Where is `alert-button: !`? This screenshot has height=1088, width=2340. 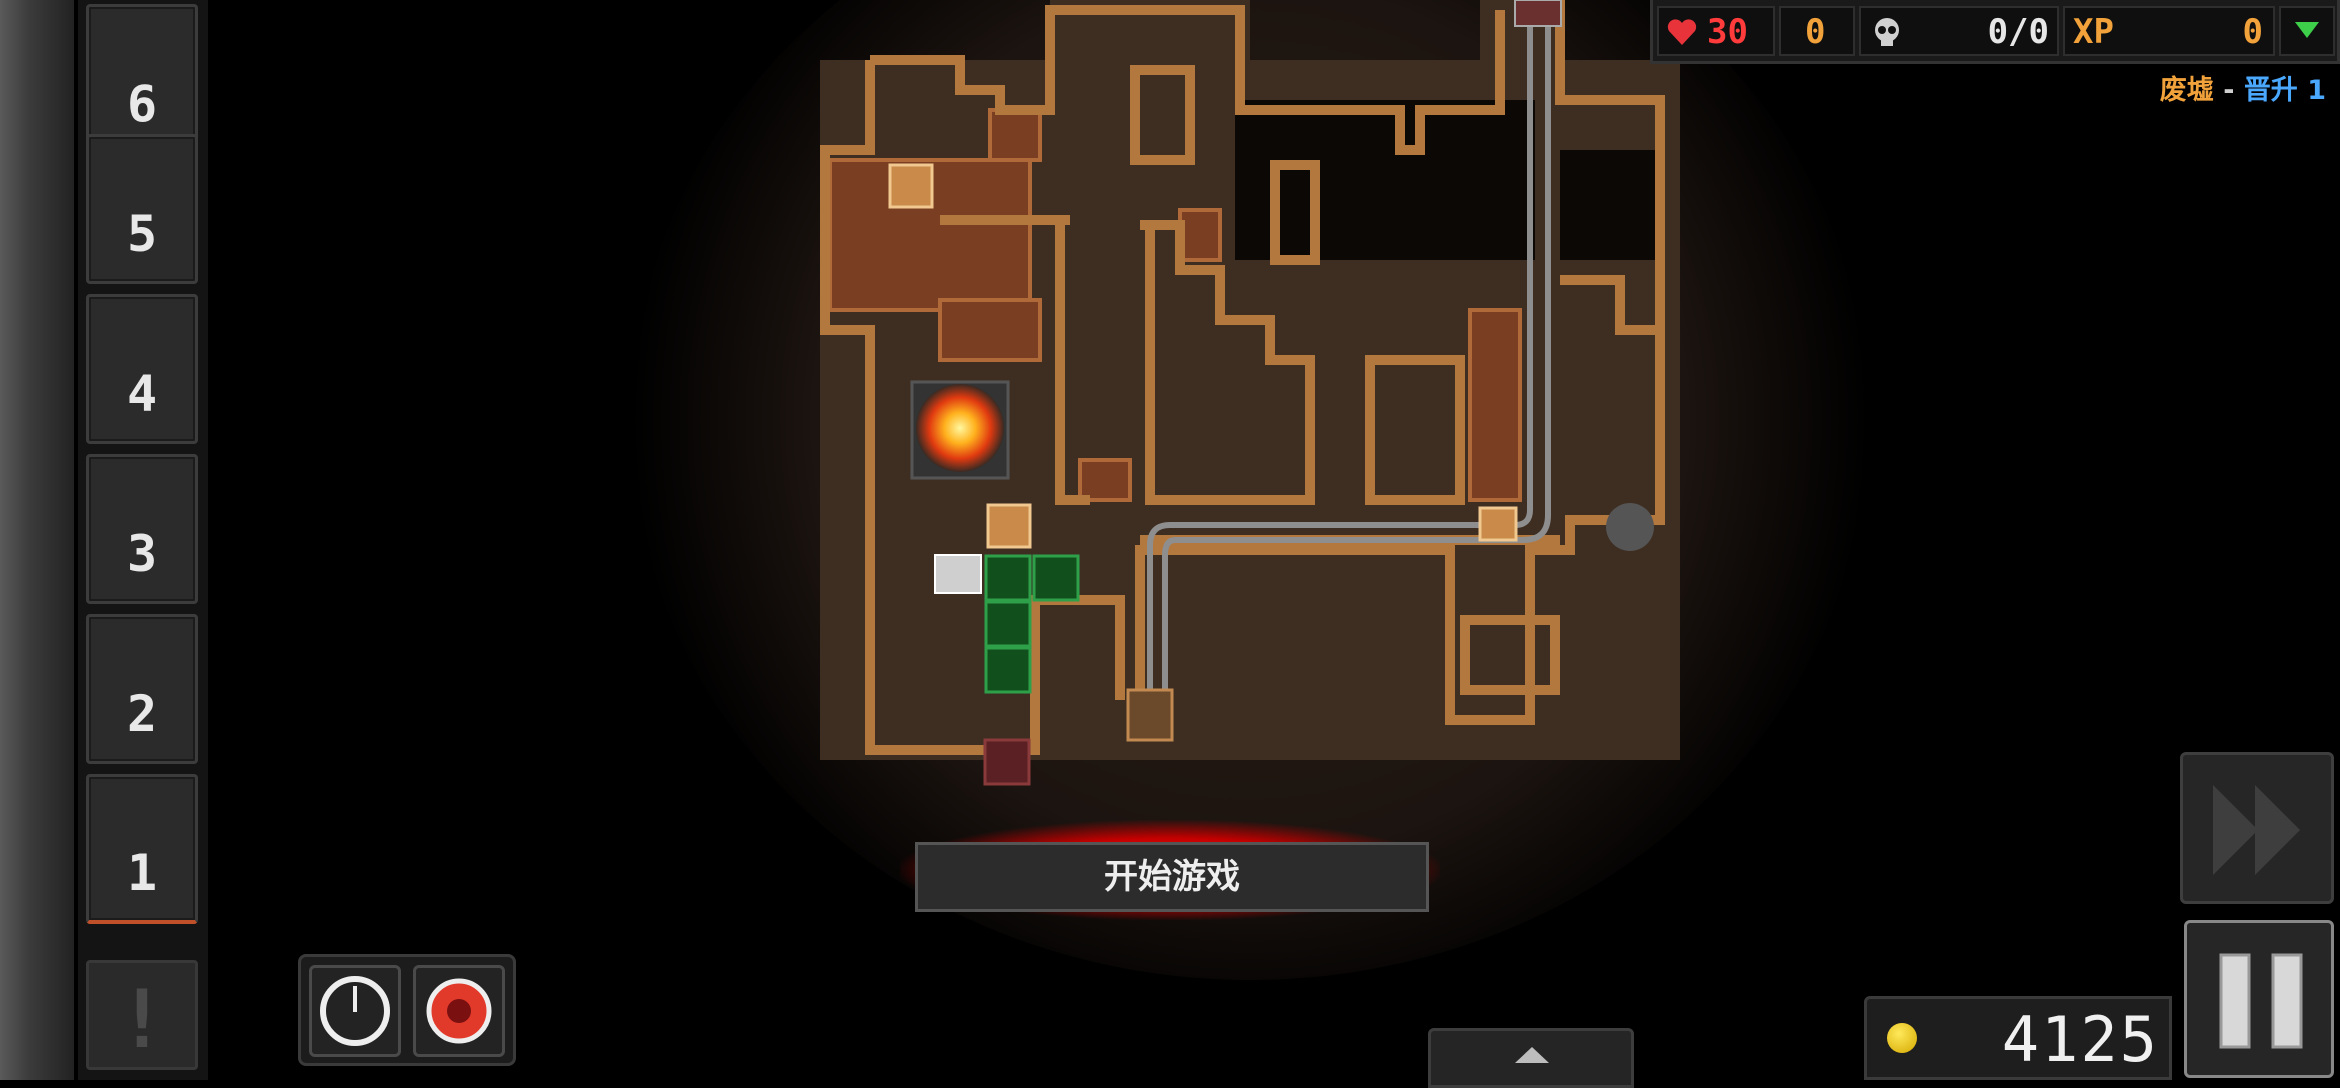 alert-button: ! is located at coordinates (142, 1015).